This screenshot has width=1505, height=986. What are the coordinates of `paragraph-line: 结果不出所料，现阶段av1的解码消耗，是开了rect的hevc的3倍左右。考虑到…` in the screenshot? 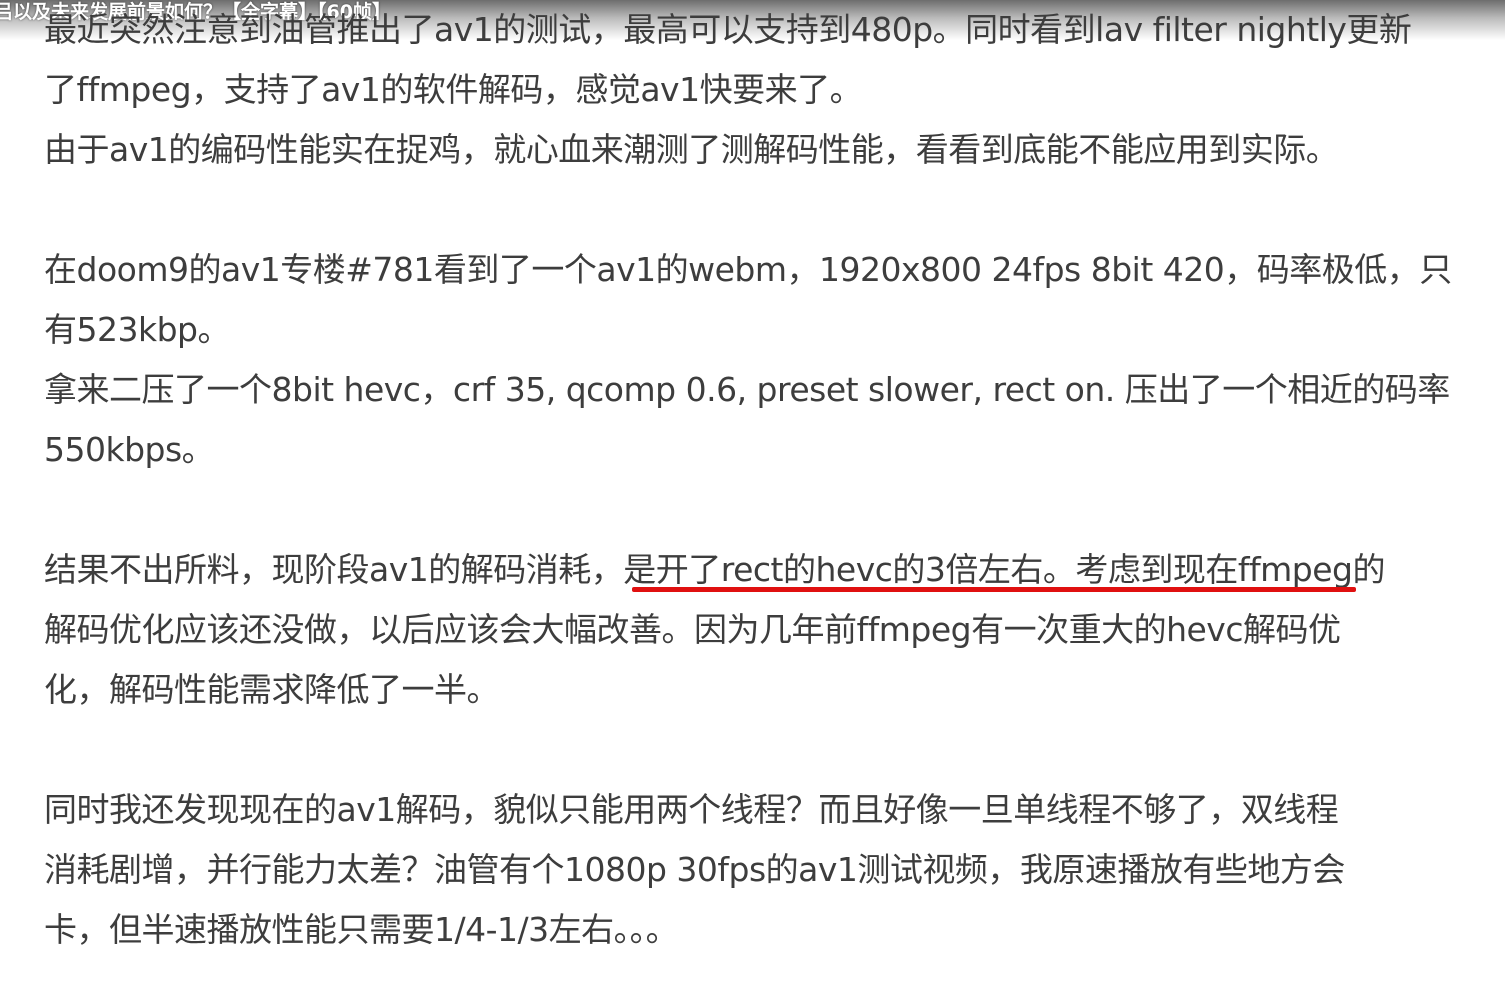 It's located at (714, 569).